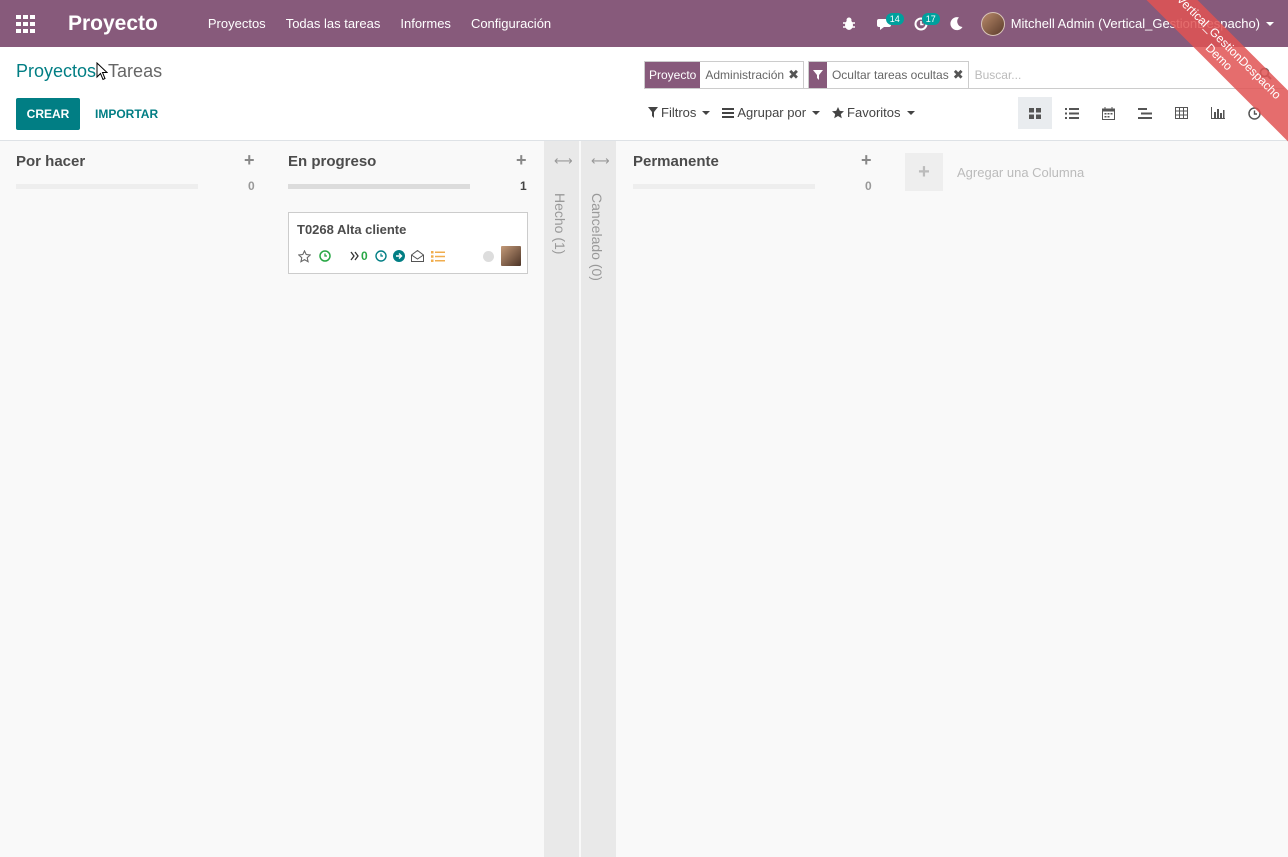 This screenshot has width=1288, height=857. I want to click on folded-column-label: Hecho (1), so click(560, 224).